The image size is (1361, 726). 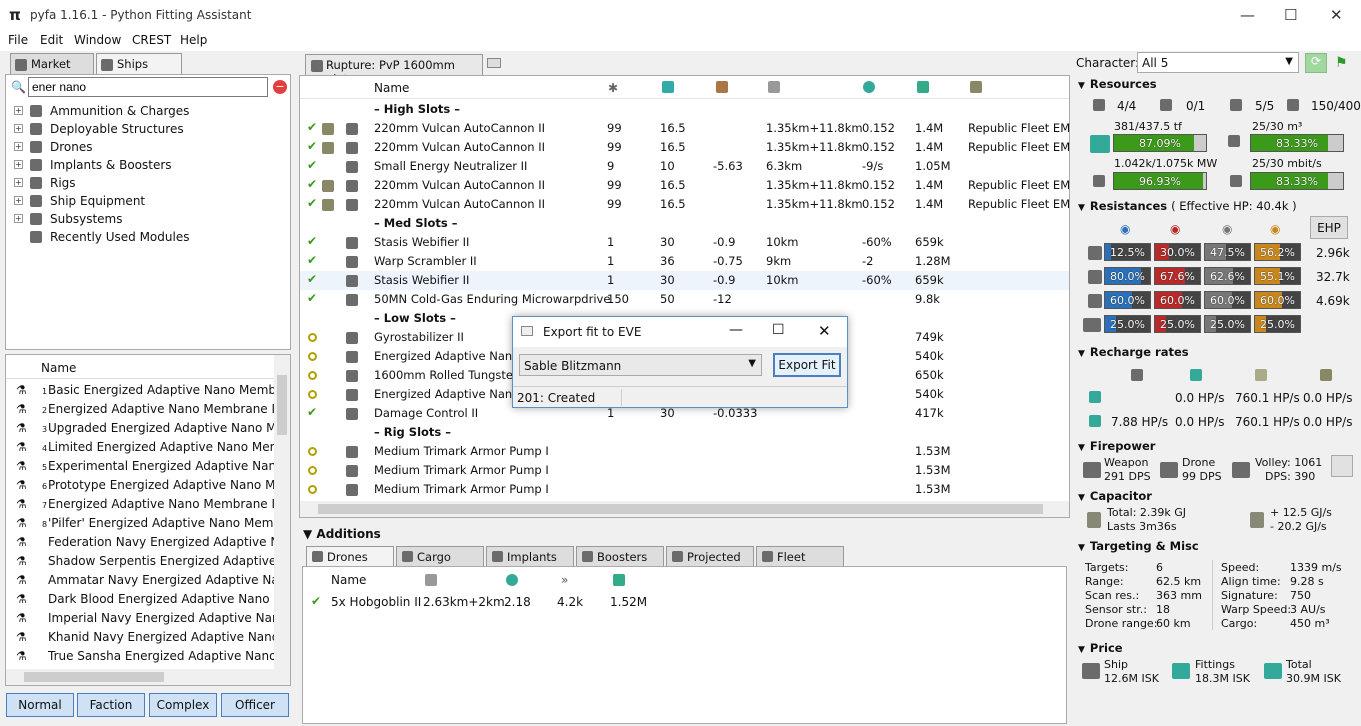 What do you see at coordinates (18, 40) in the screenshot?
I see `menu-file: File` at bounding box center [18, 40].